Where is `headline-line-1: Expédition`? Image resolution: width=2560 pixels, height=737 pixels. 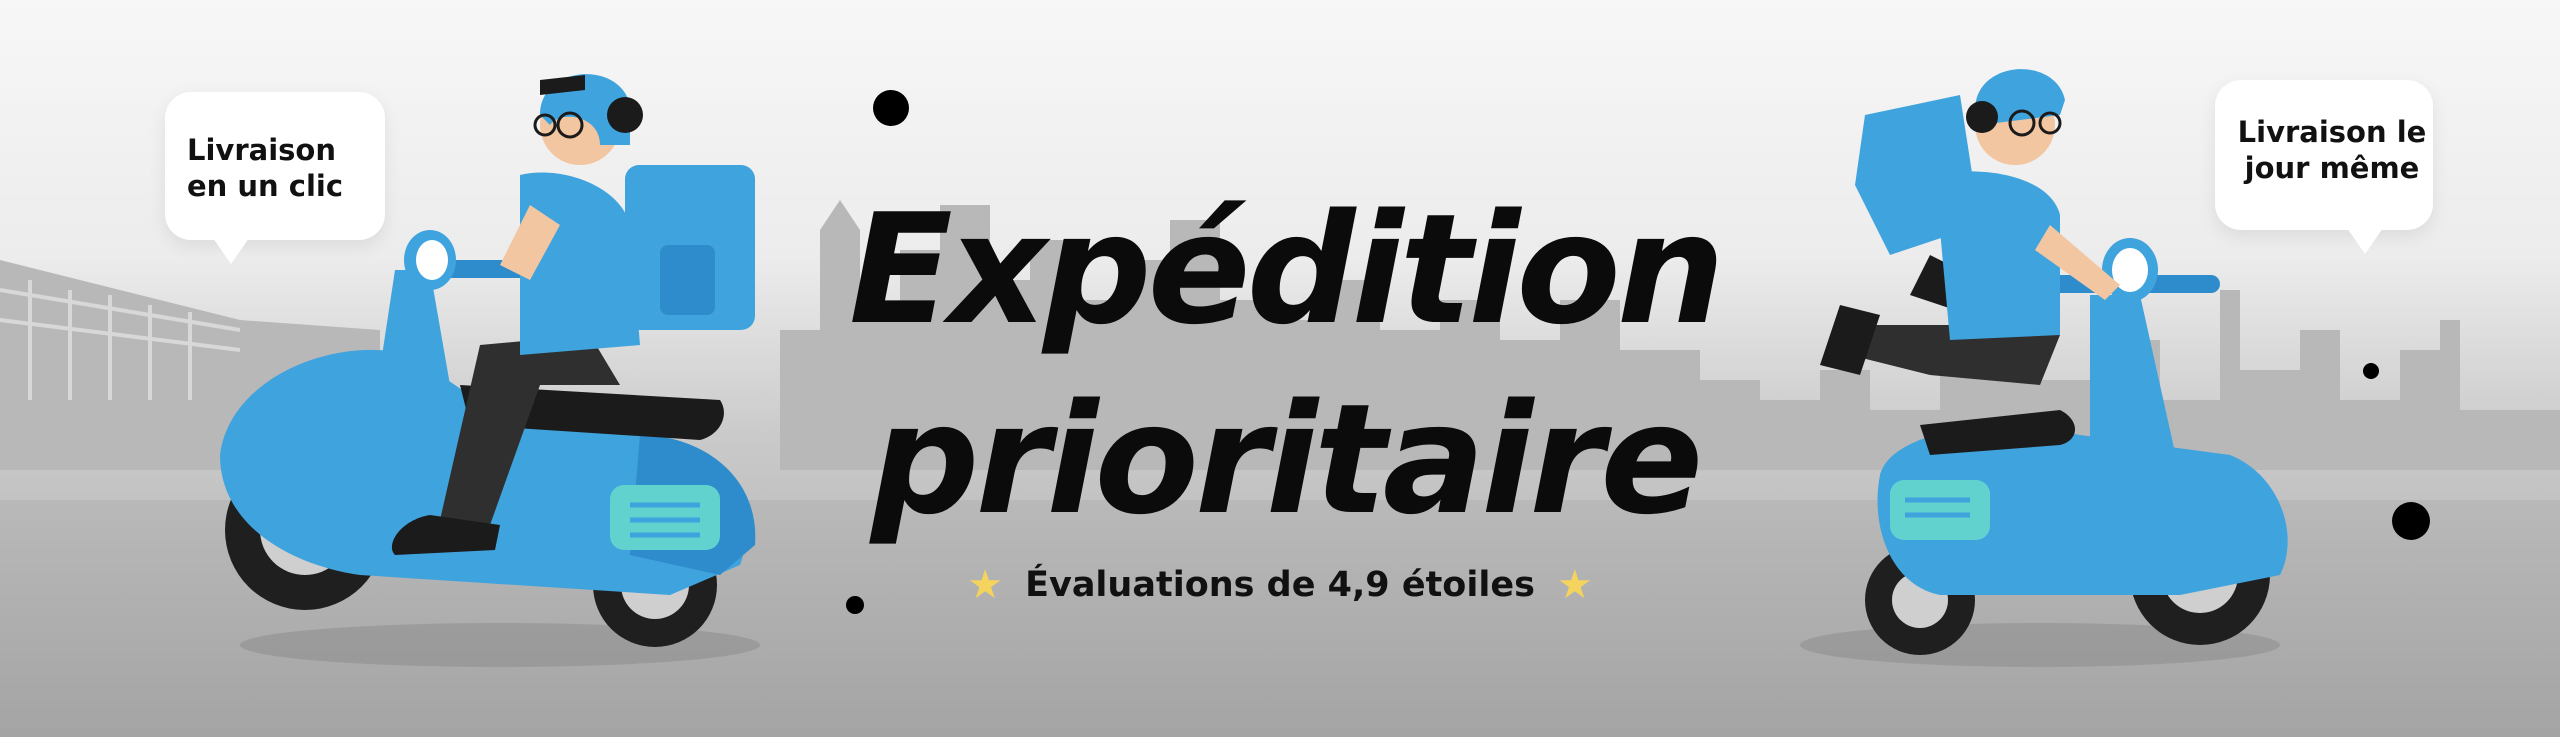
headline-line-1: Expédition is located at coordinates (1286, 269).